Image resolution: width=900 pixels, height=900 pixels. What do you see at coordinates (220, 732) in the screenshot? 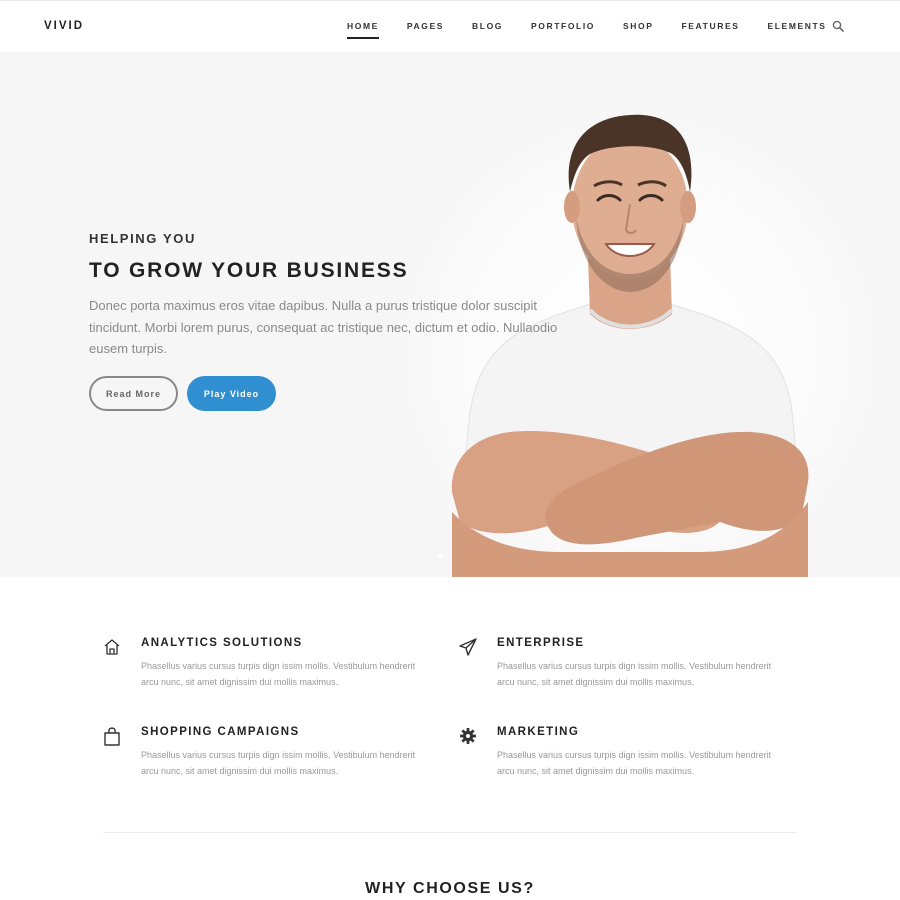
I see `feature-title: SHOPPING CAMPAIGNS` at bounding box center [220, 732].